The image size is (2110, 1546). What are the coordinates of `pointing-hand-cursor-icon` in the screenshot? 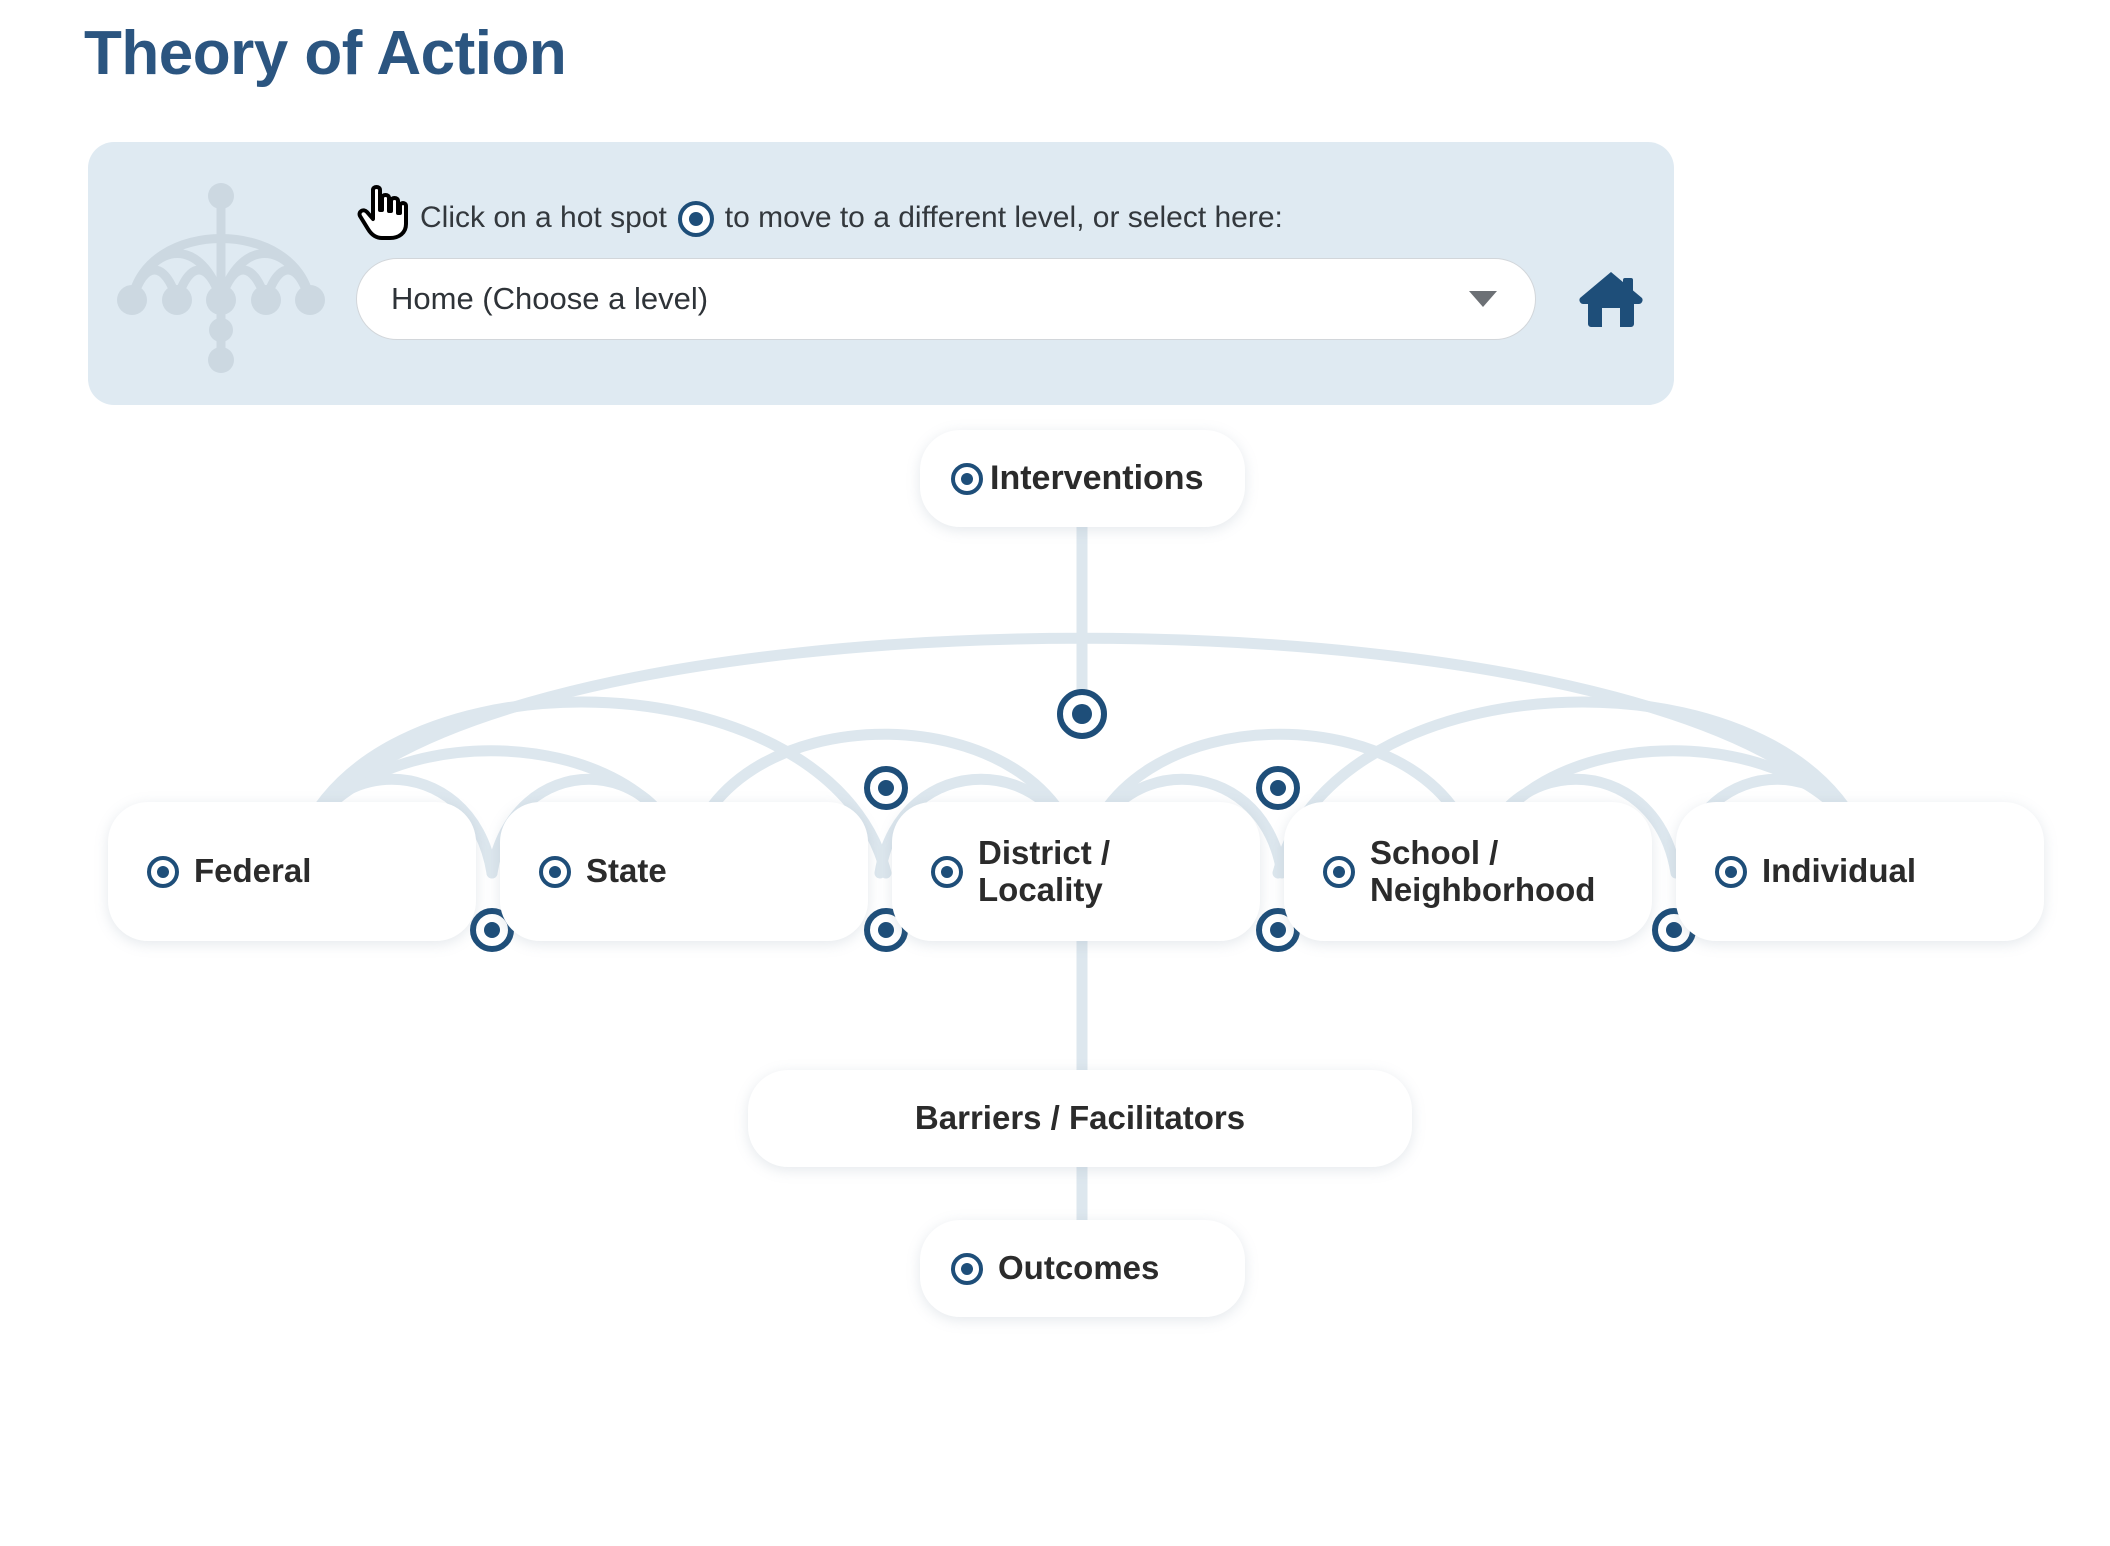 It's located at (382, 212).